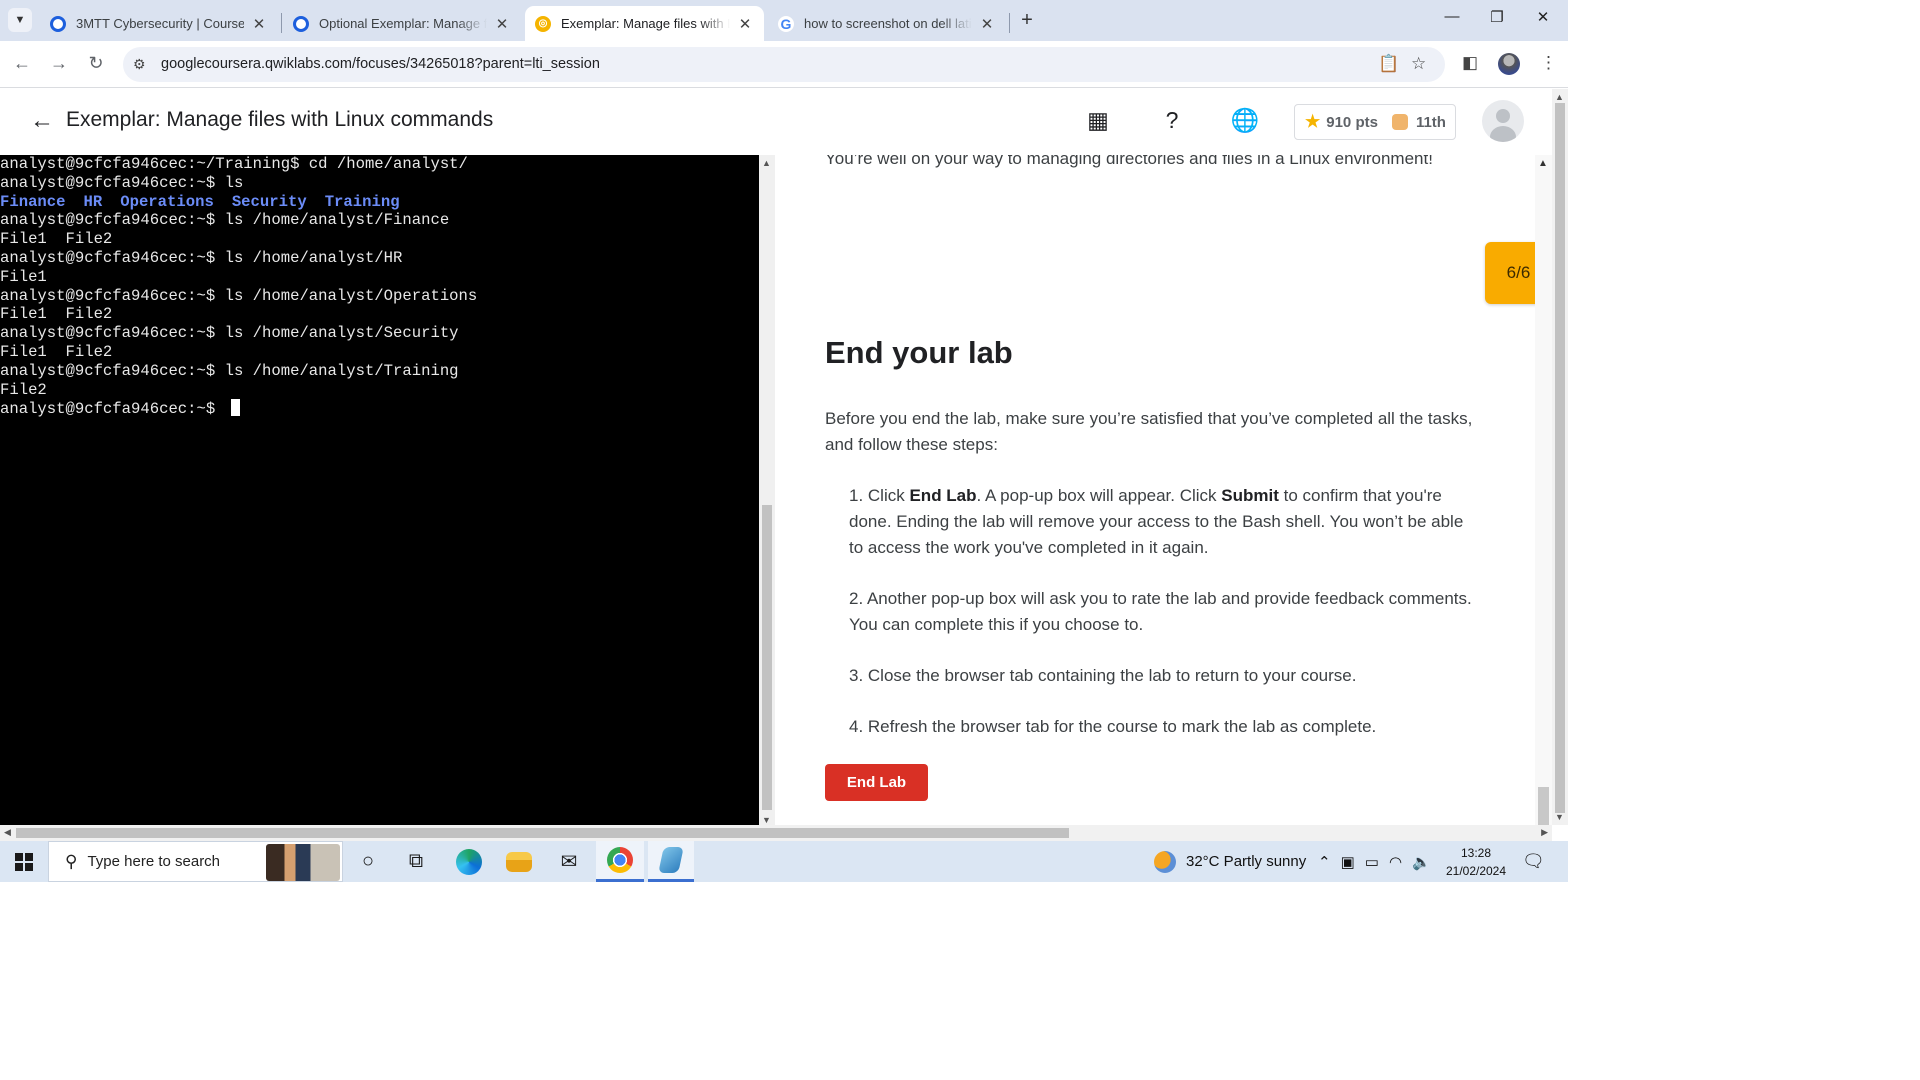 Image resolution: width=1920 pixels, height=1080 pixels. What do you see at coordinates (139, 64) in the screenshot?
I see `site-settings-icon: ⚙` at bounding box center [139, 64].